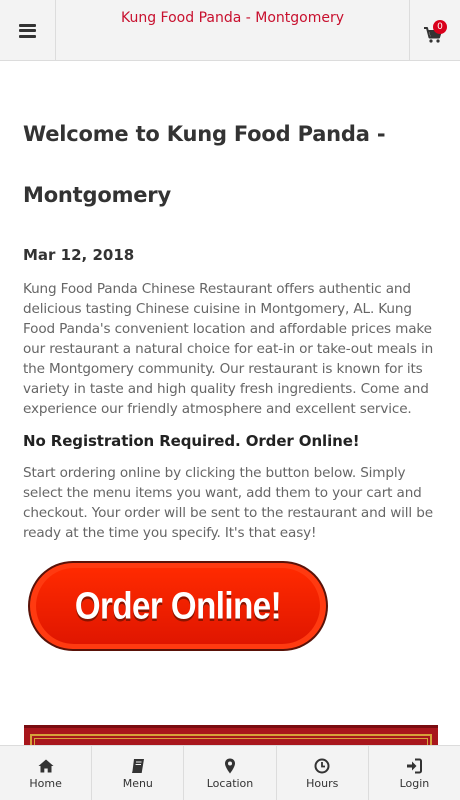 The height and width of the screenshot is (800, 460). I want to click on nav-hours: Hours, so click(323, 773).